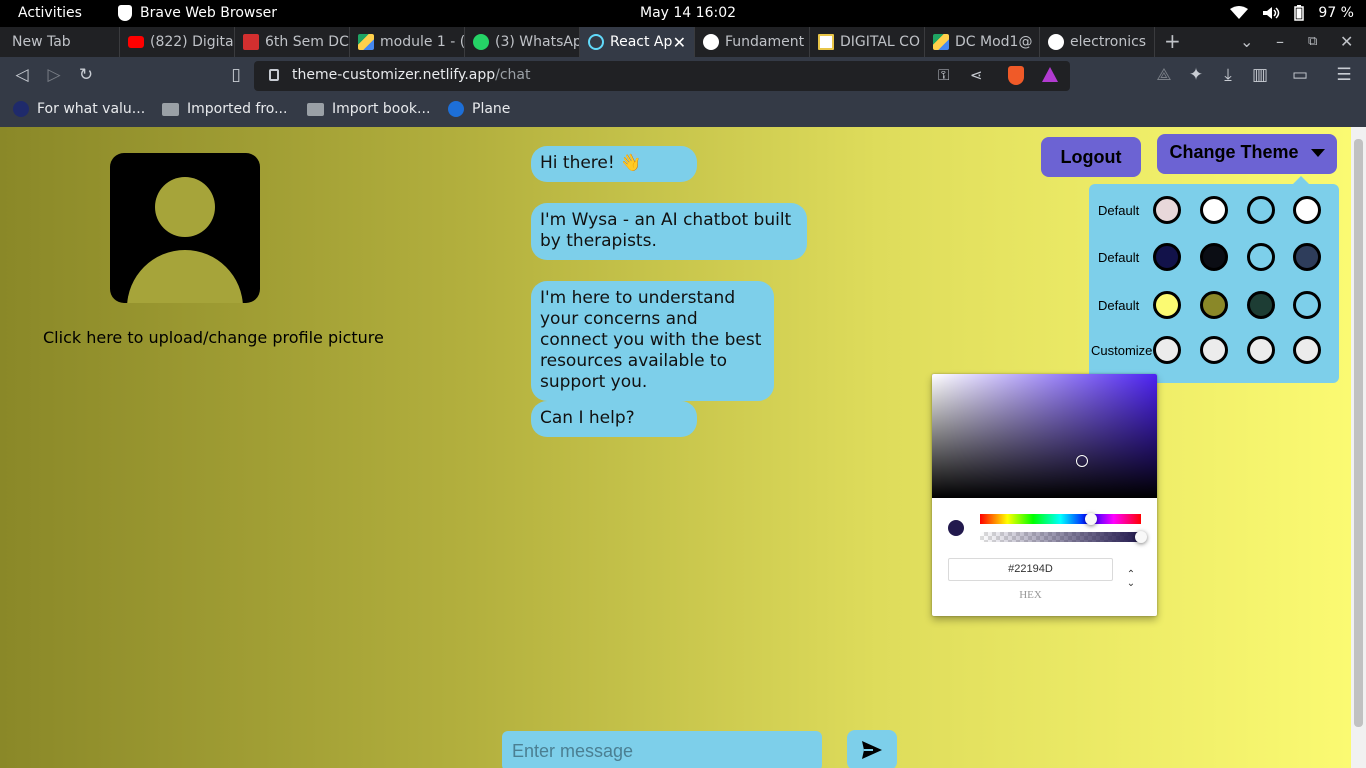  Describe the element at coordinates (1292, 13) in the screenshot. I see `system-tray: 97 %` at that location.